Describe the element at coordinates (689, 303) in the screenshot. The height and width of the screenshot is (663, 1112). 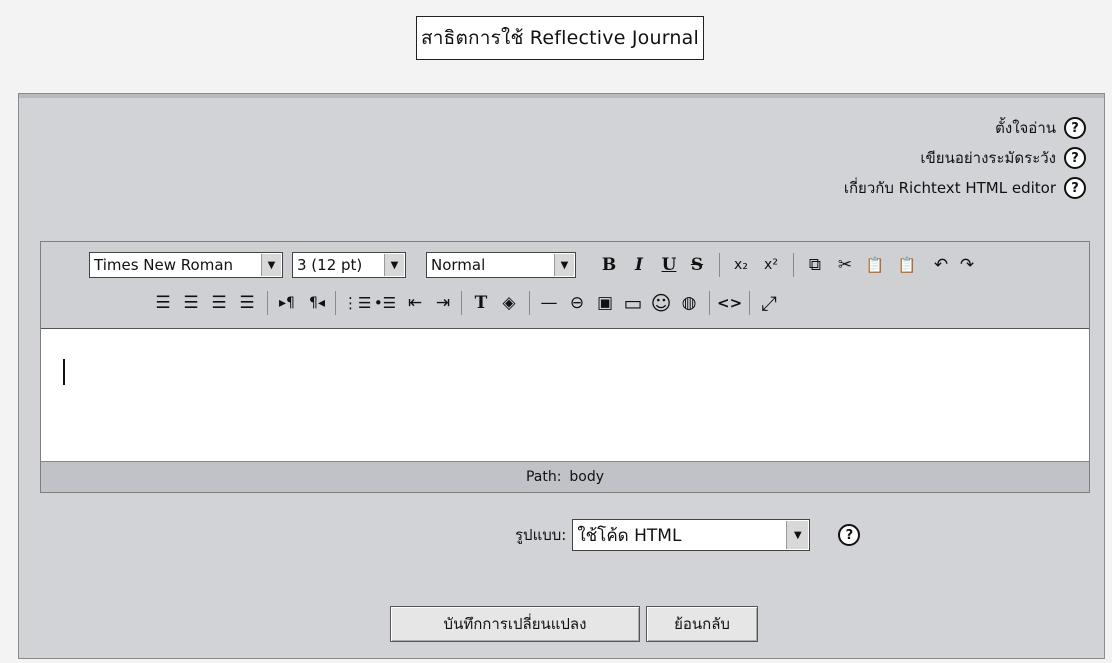
I see `special-char-button: ◍` at that location.